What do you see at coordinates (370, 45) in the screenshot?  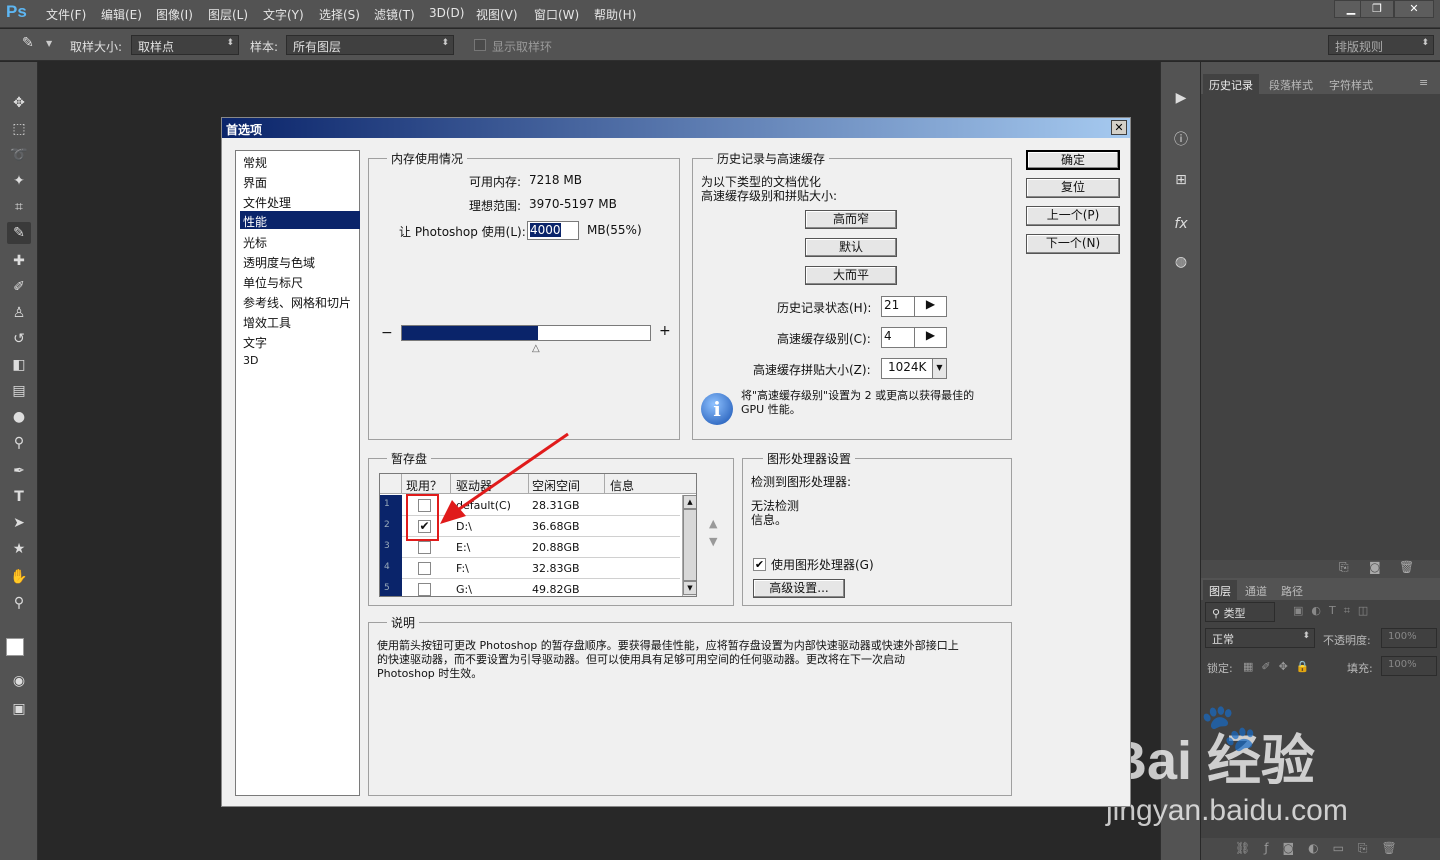 I see `sample-select: 所有图层 ⬍` at bounding box center [370, 45].